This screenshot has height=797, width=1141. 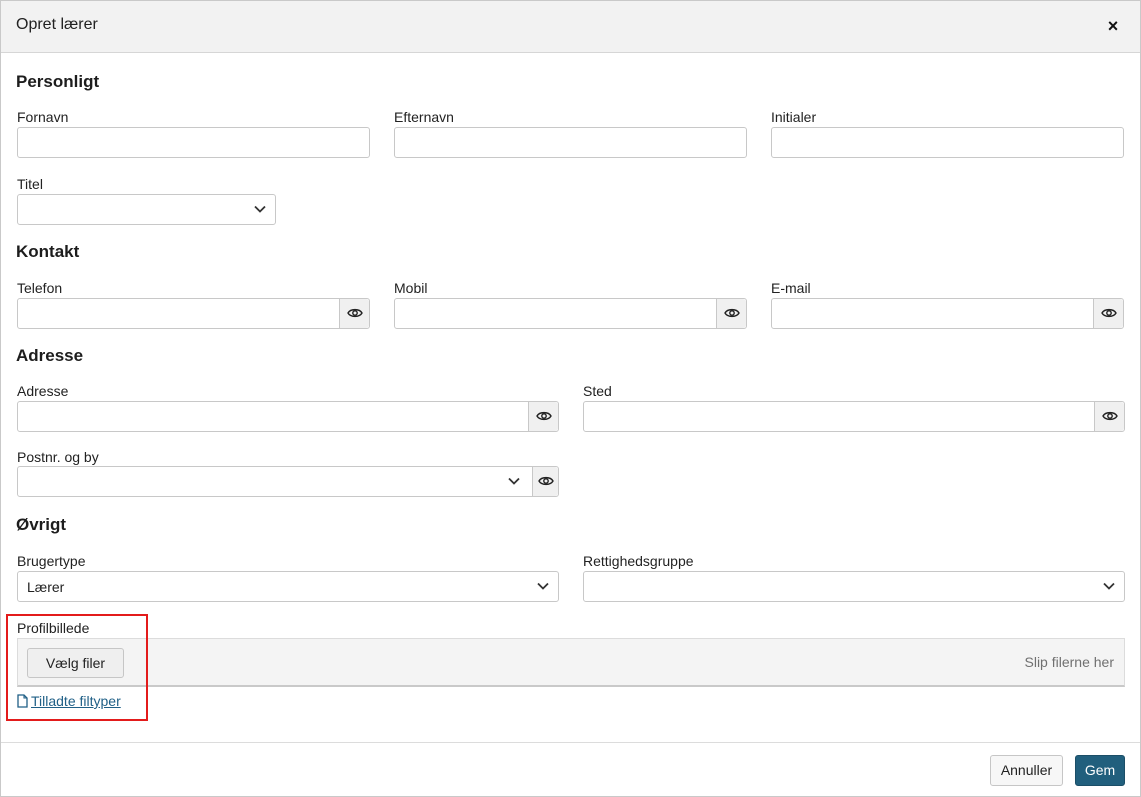 I want to click on section-title-personal: Personligt, so click(x=58, y=81).